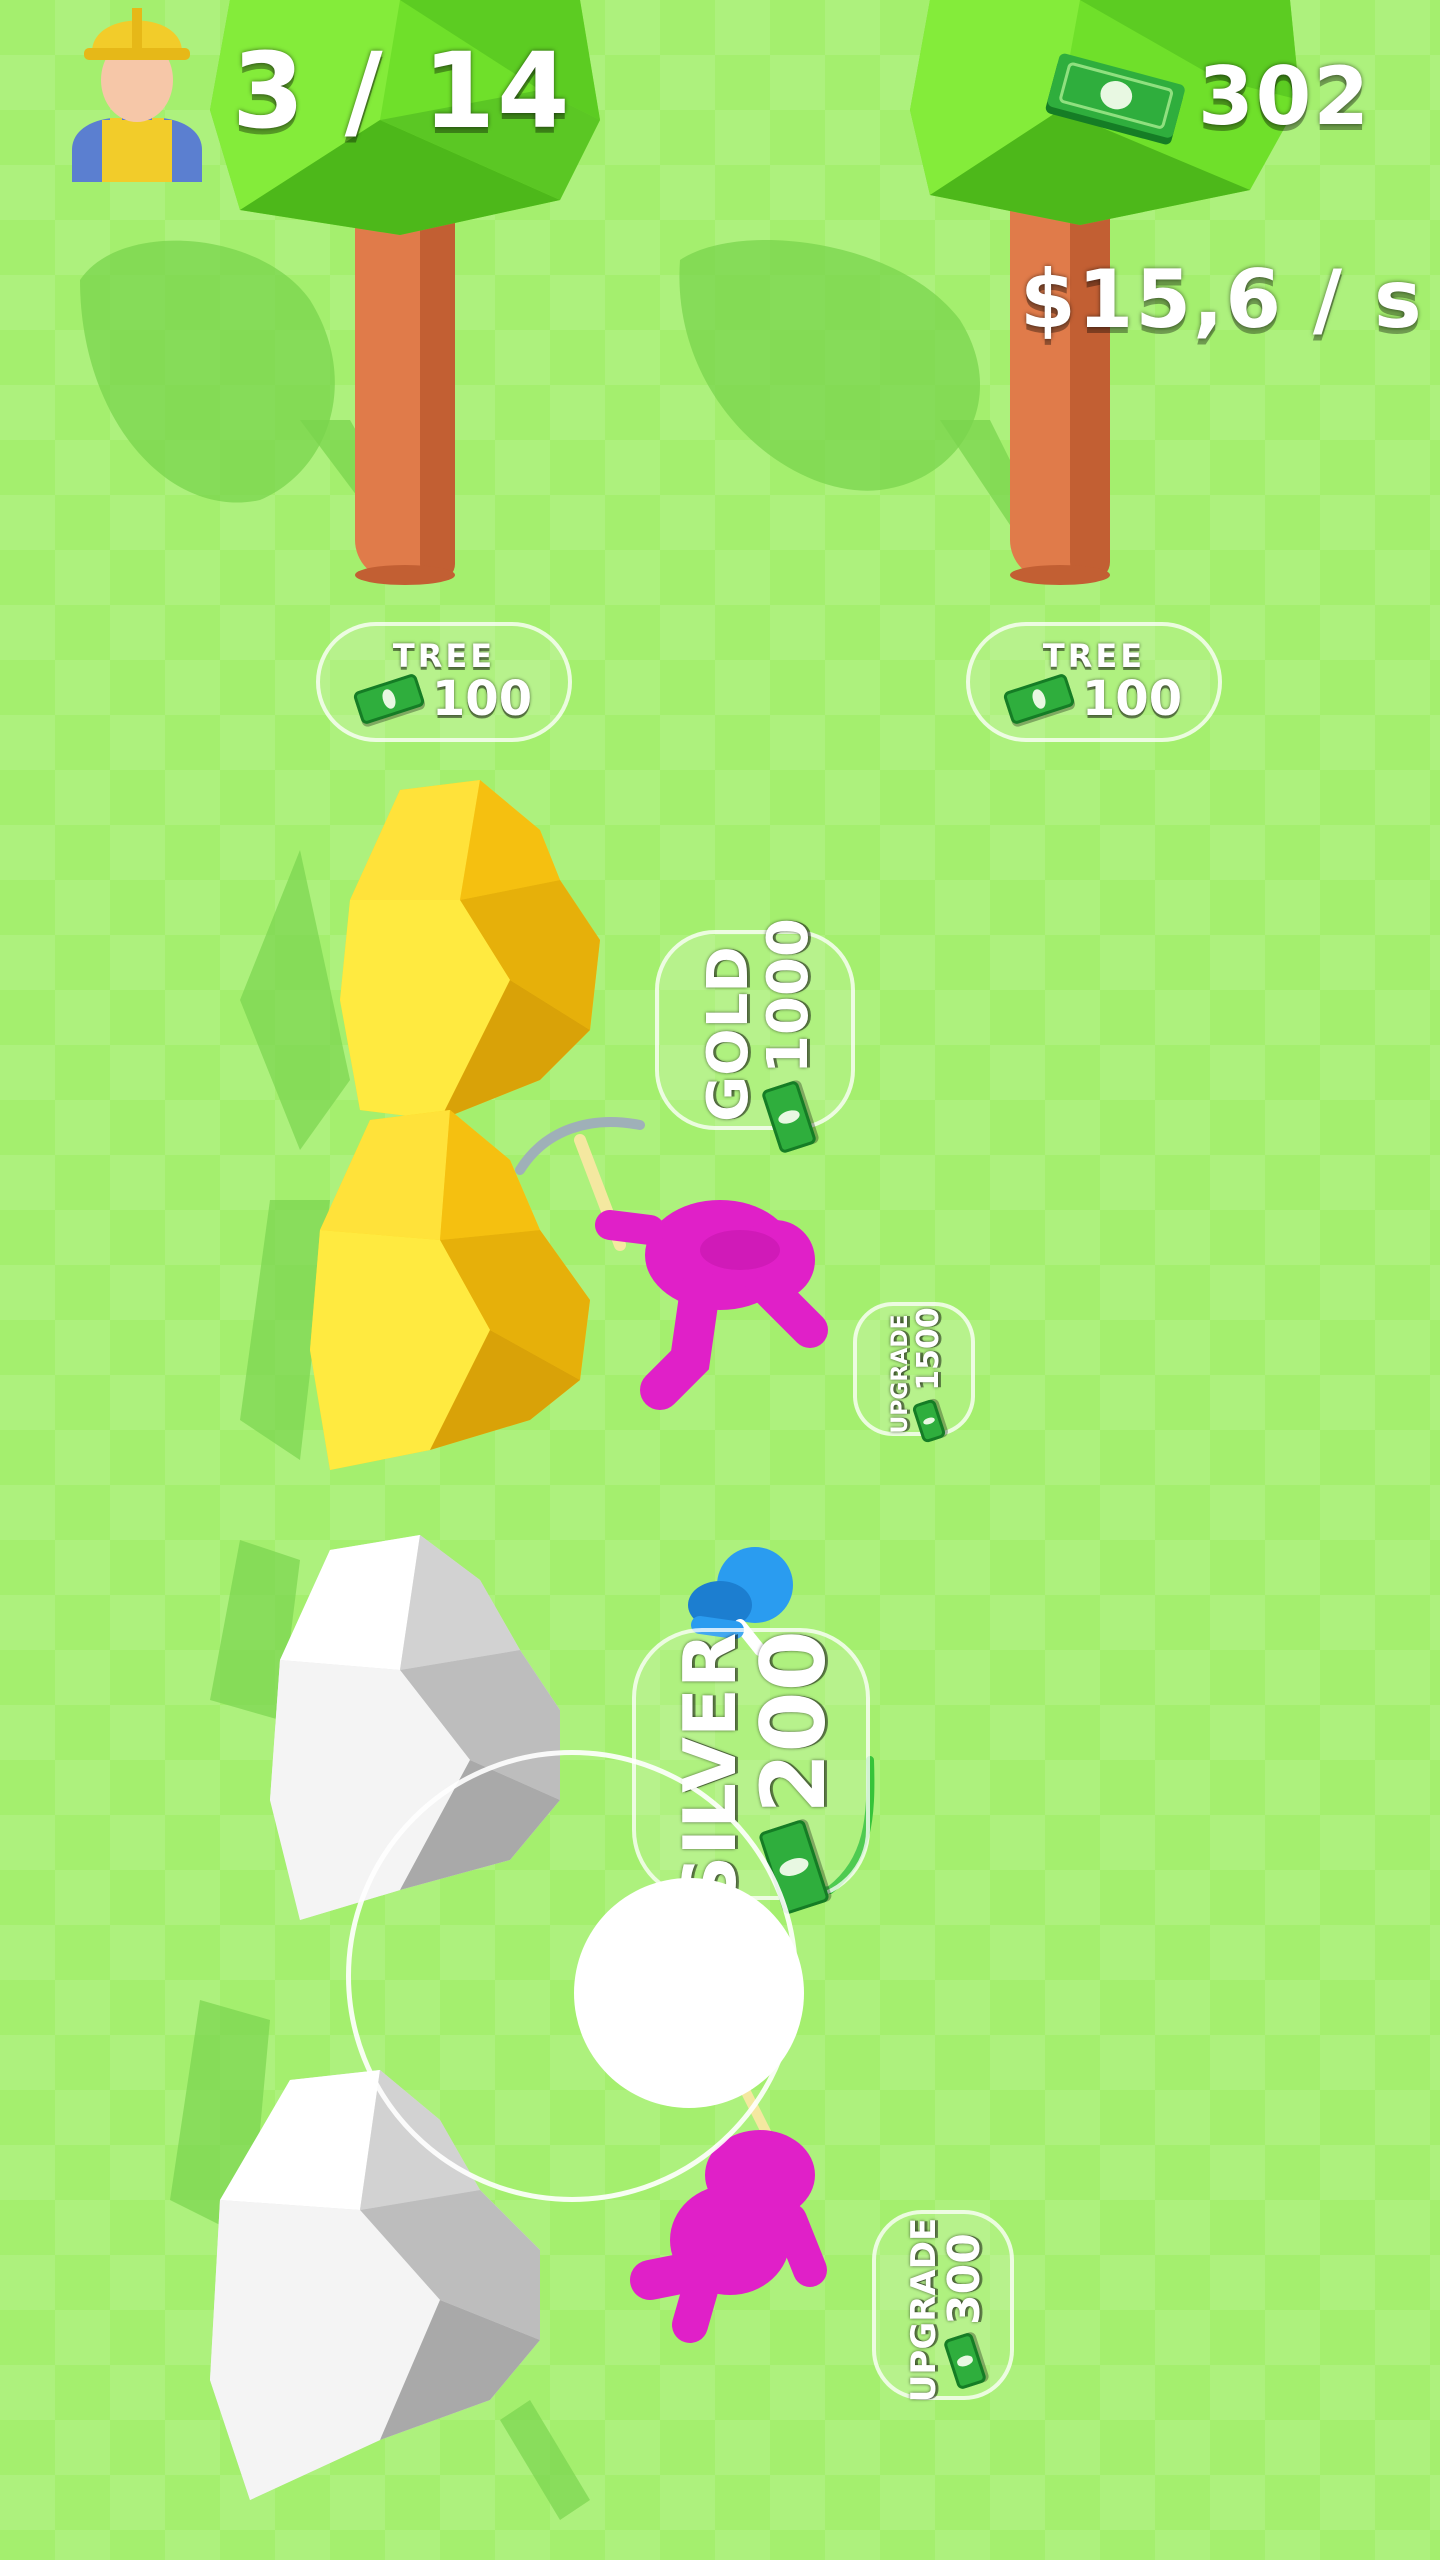  What do you see at coordinates (964, 2279) in the screenshot?
I see `pad-price: 300` at bounding box center [964, 2279].